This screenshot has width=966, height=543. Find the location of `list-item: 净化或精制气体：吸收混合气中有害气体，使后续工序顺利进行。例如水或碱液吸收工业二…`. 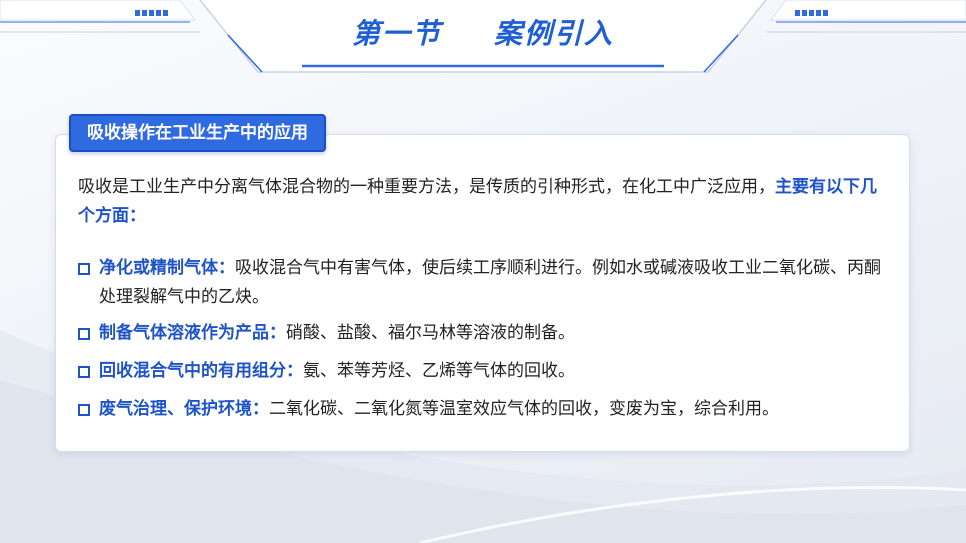

list-item: 净化或精制气体：吸收混合气中有害气体，使后续工序顺利进行。例如水或碱液吸收工业二… is located at coordinates (487, 283).